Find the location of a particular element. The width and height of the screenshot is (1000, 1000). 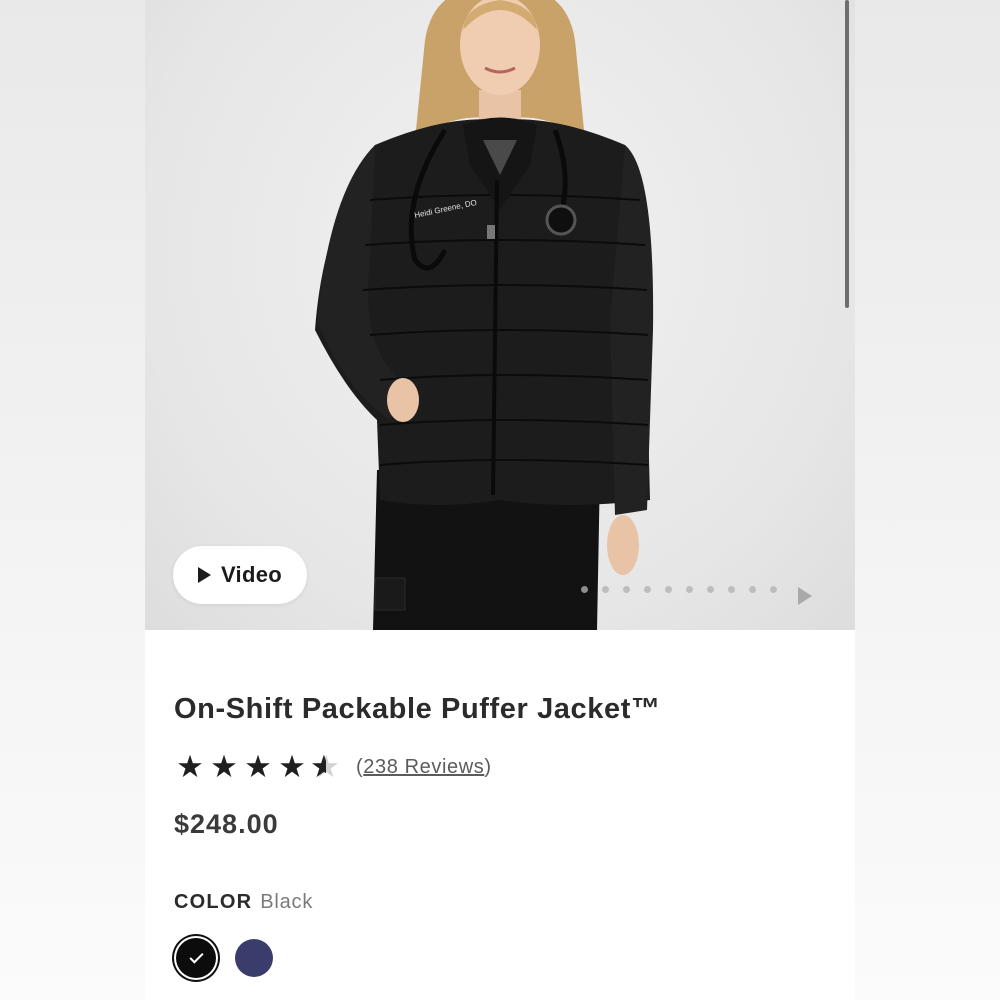

carousel-dots is located at coordinates (679, 589).